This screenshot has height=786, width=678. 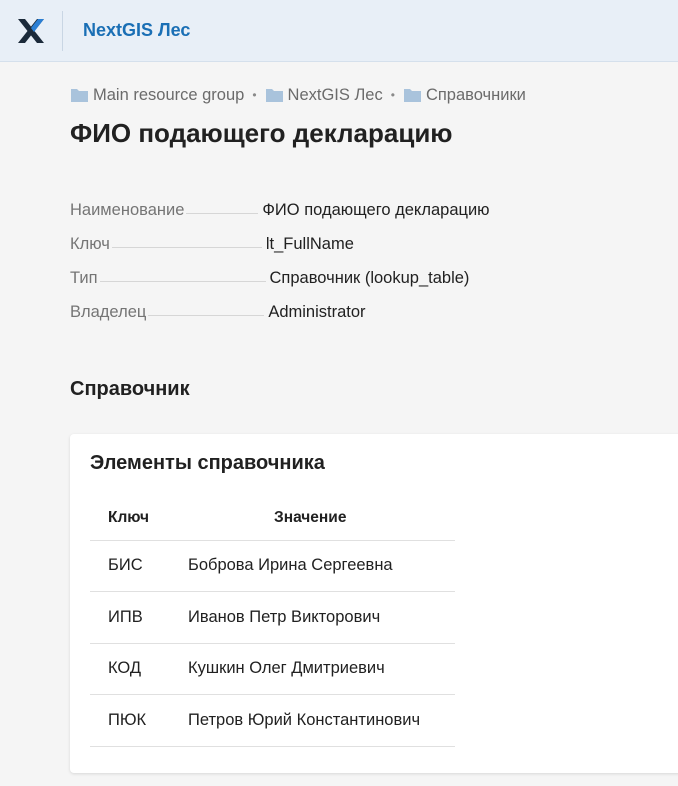 What do you see at coordinates (127, 210) in the screenshot?
I see `property-key: Наименование` at bounding box center [127, 210].